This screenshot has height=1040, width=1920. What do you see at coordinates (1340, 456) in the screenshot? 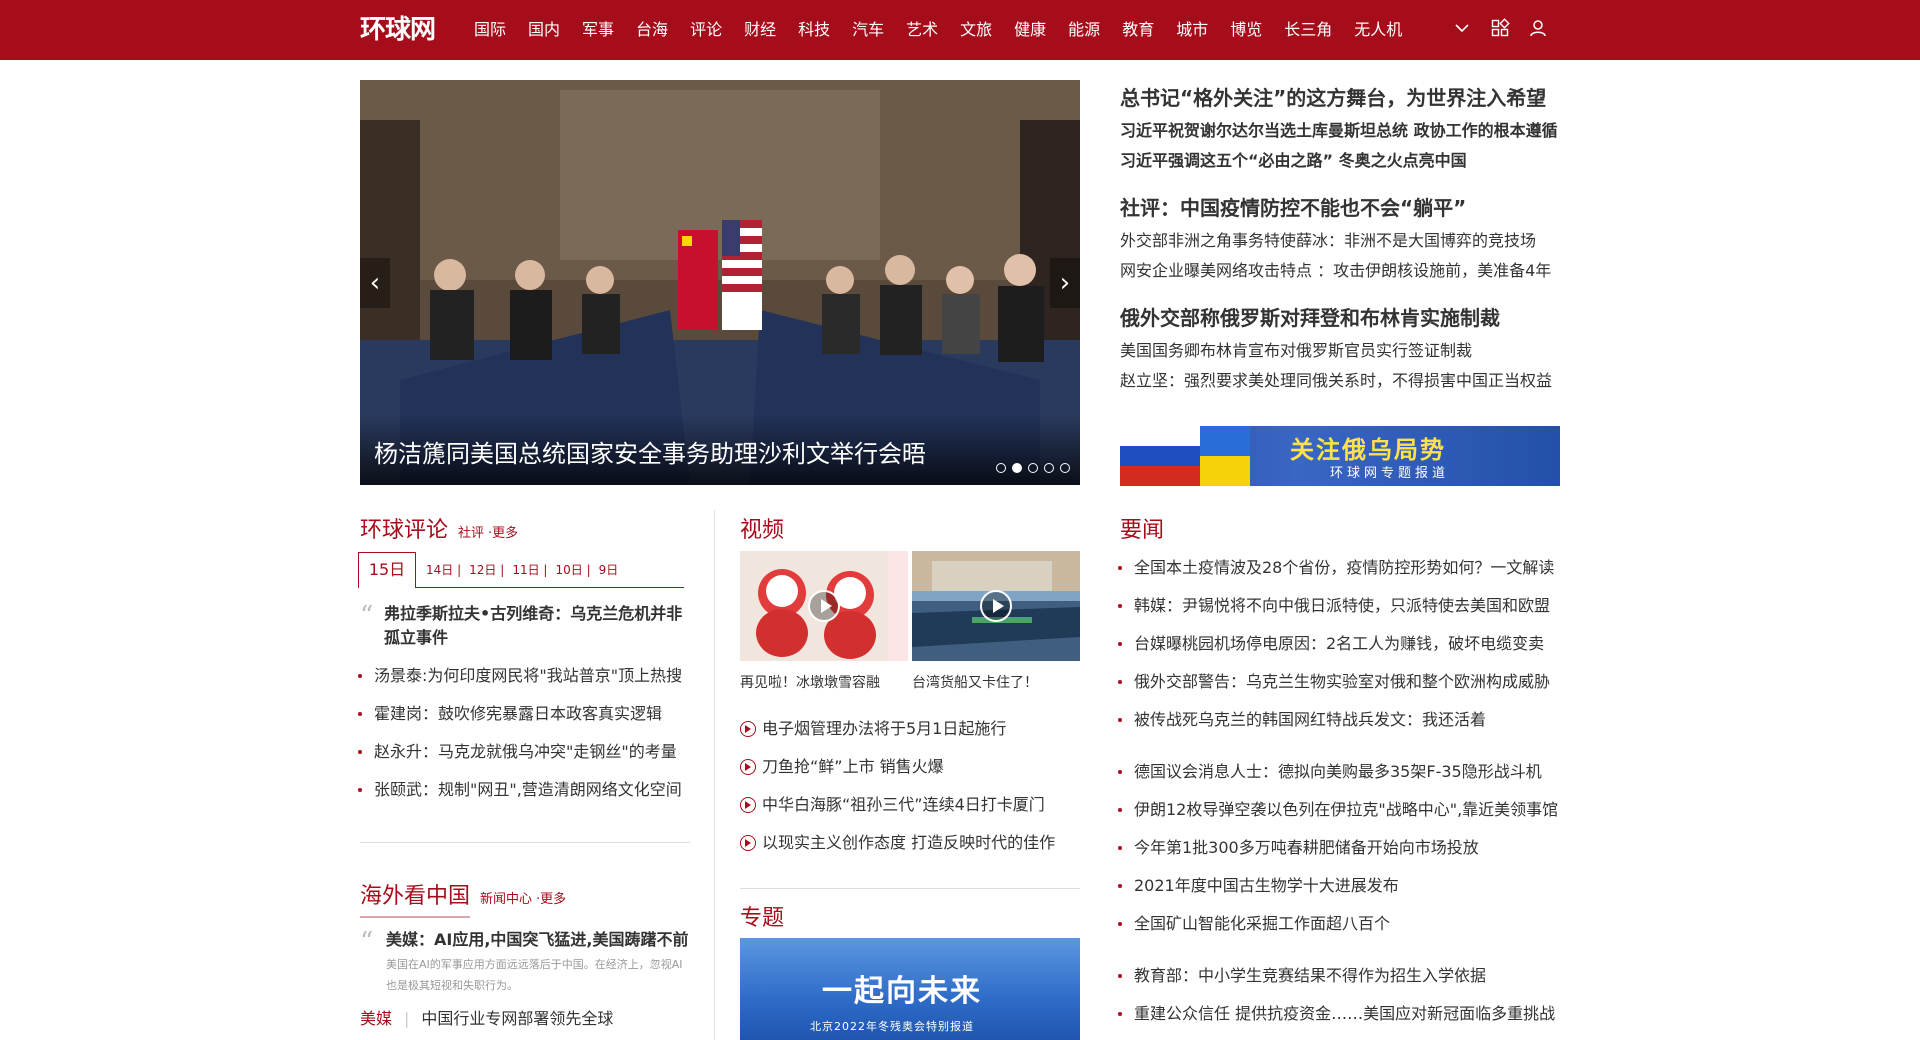
I see `russia-ukraine-banner: 关注俄乌局势 环球网专题报道` at bounding box center [1340, 456].